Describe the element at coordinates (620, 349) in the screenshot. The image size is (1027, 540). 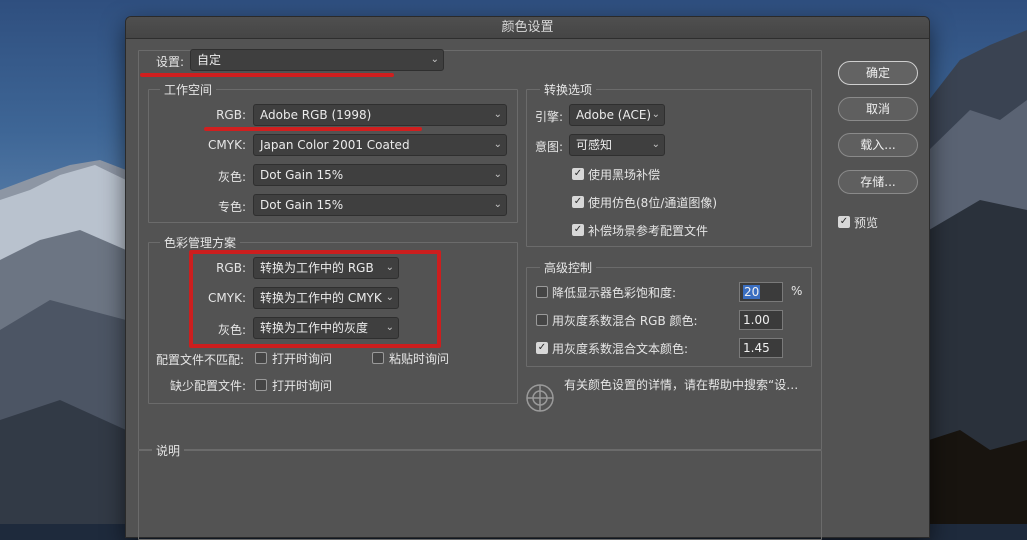
I see `blend-text-label: 用灰度系数混合文本颜色:` at that location.